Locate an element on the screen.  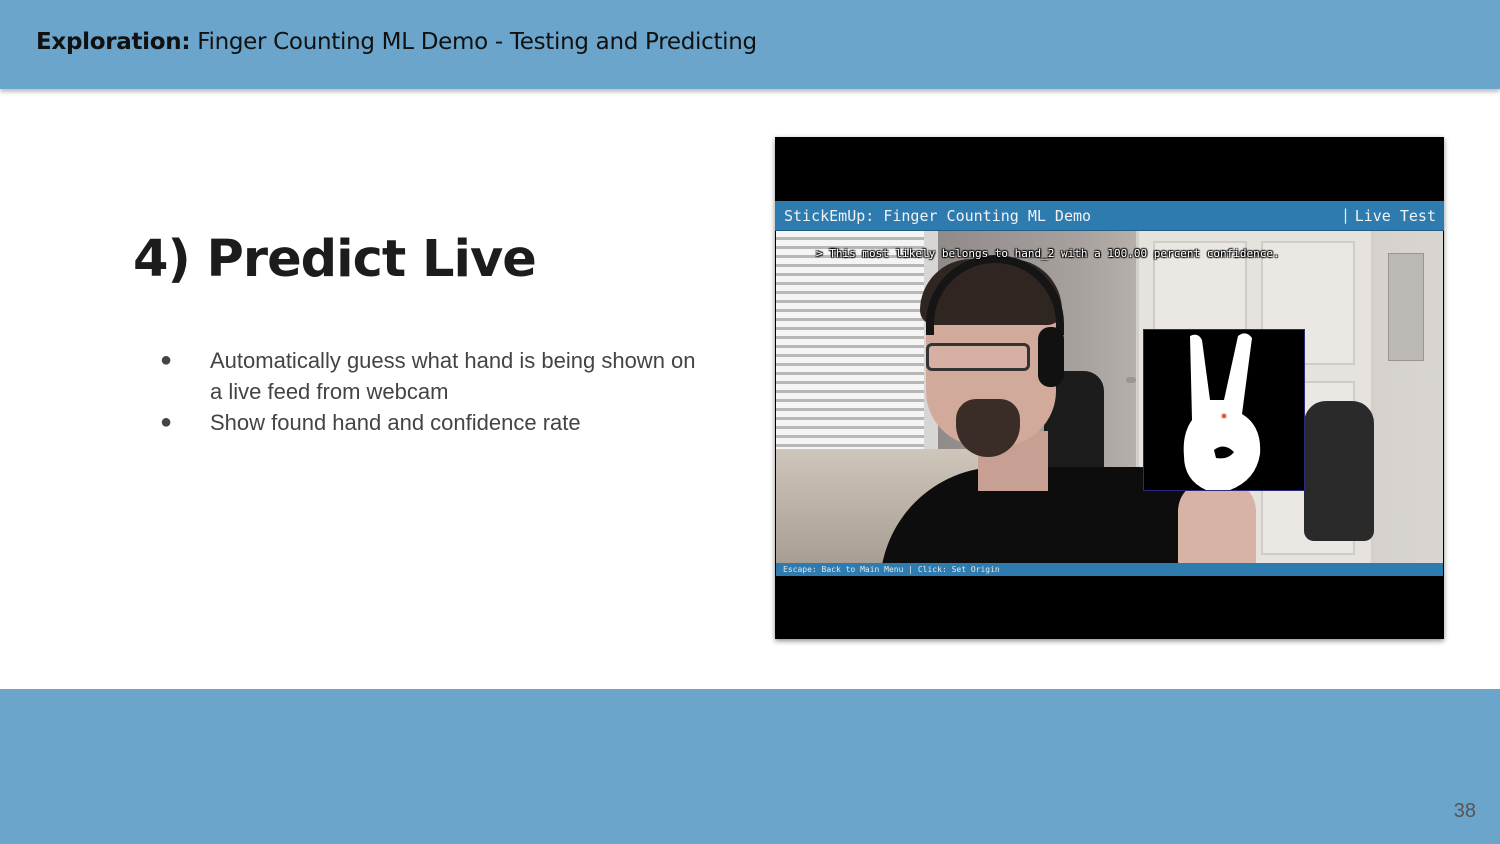
office-chair is located at coordinates (1339, 471).